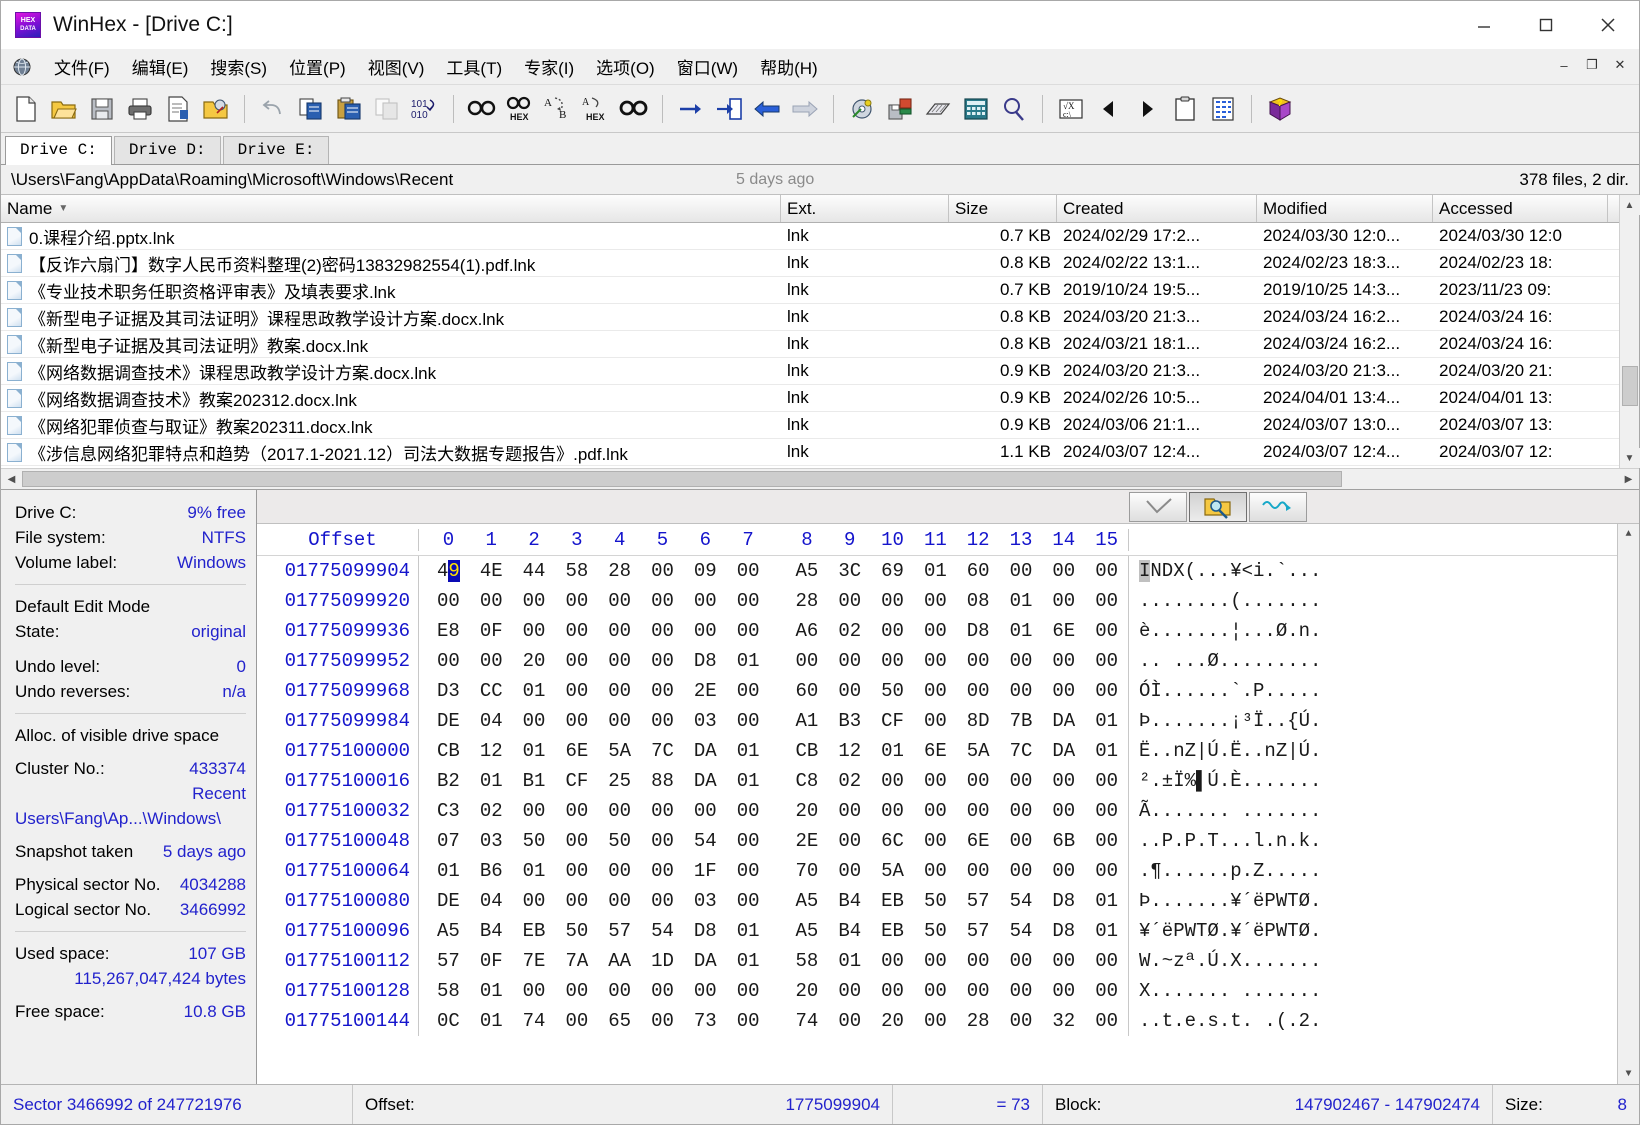 The image size is (1640, 1125). Describe the element at coordinates (276, 150) in the screenshot. I see `tab-drive-e: Drive E:` at that location.